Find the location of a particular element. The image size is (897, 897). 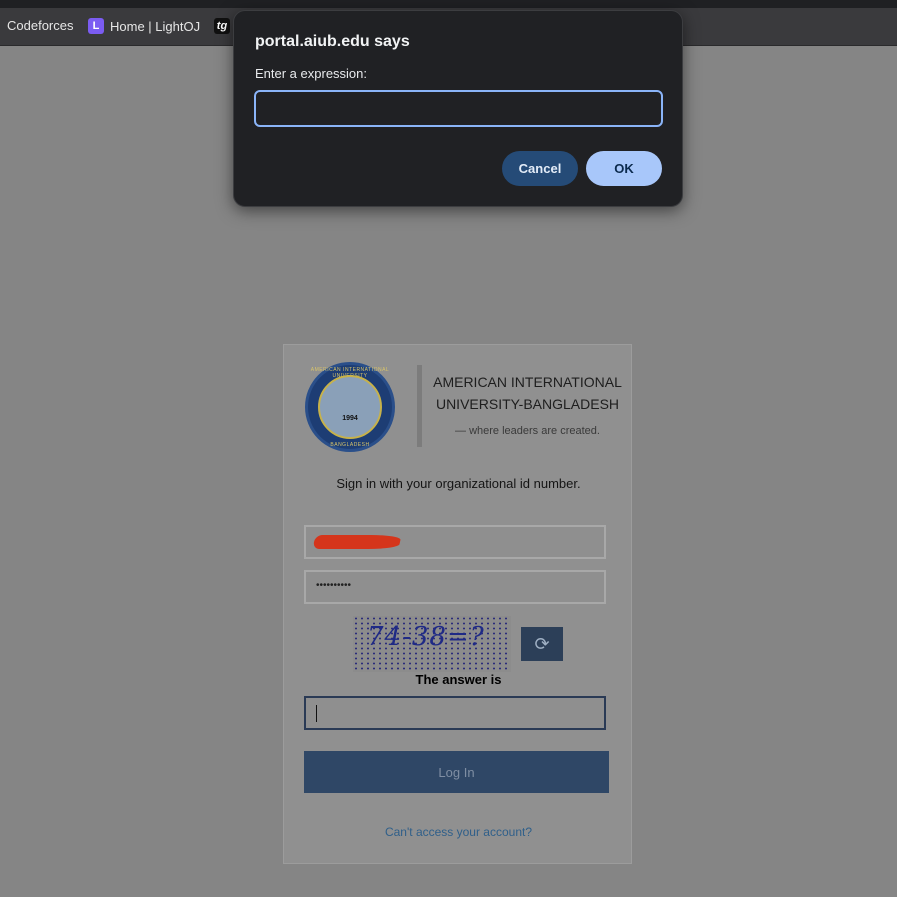

bookmark-label: Codeforces is located at coordinates (40, 25).